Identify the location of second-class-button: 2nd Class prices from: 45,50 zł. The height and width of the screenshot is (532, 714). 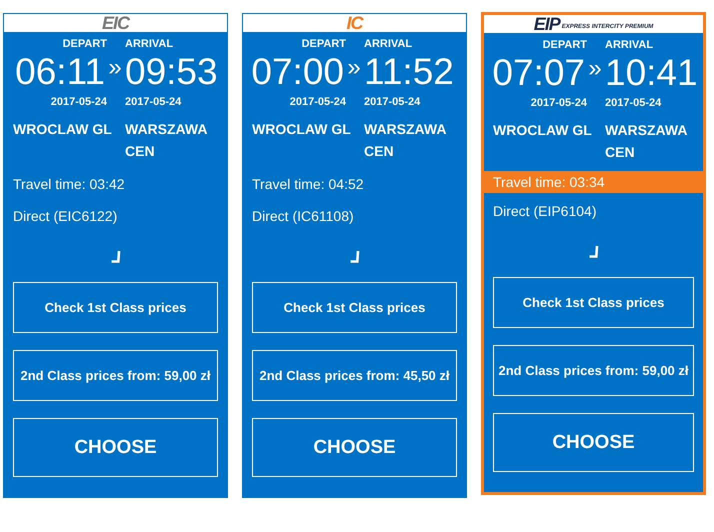
(354, 375).